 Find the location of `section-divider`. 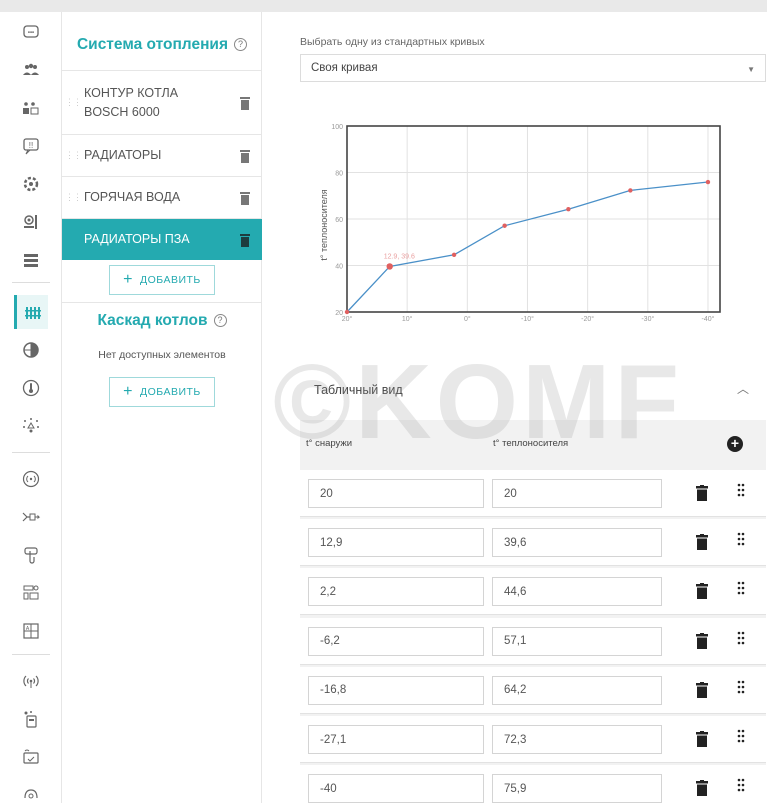

section-divider is located at coordinates (162, 302).